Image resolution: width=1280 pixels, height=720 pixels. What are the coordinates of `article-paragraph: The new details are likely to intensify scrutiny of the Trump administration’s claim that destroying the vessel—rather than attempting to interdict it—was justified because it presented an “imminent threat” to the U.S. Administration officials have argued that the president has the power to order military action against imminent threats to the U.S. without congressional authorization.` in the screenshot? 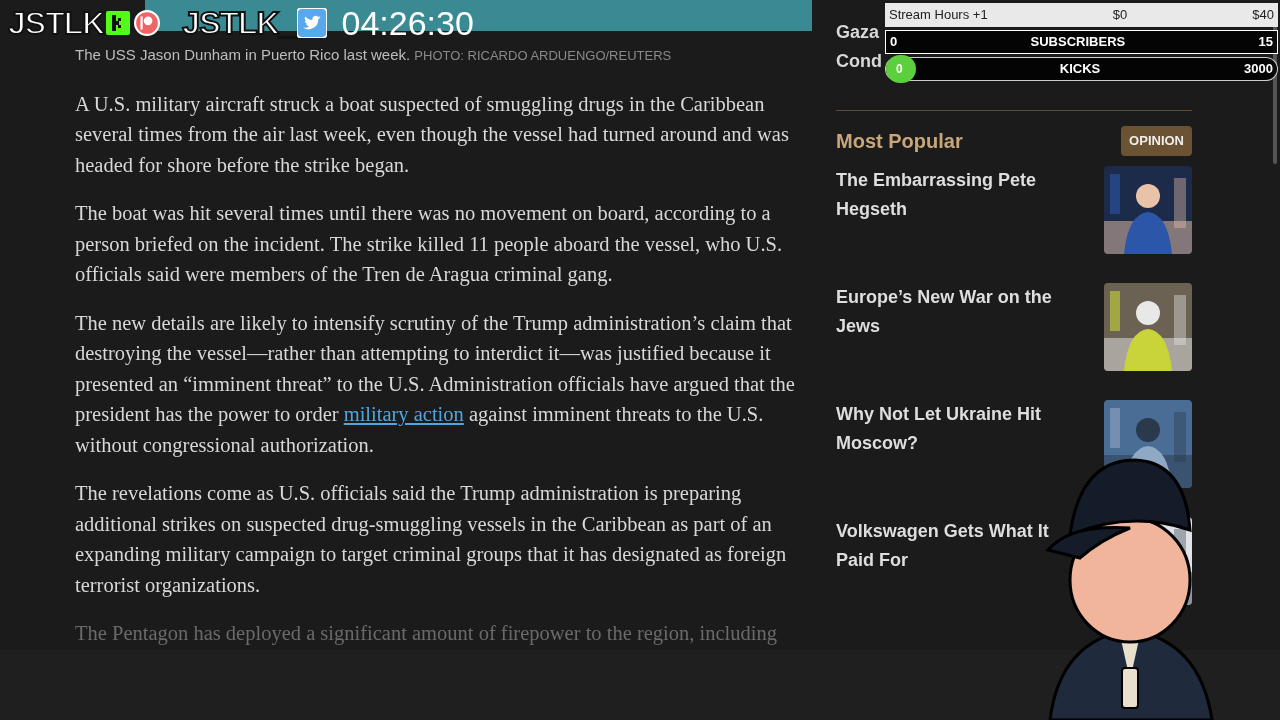 It's located at (435, 384).